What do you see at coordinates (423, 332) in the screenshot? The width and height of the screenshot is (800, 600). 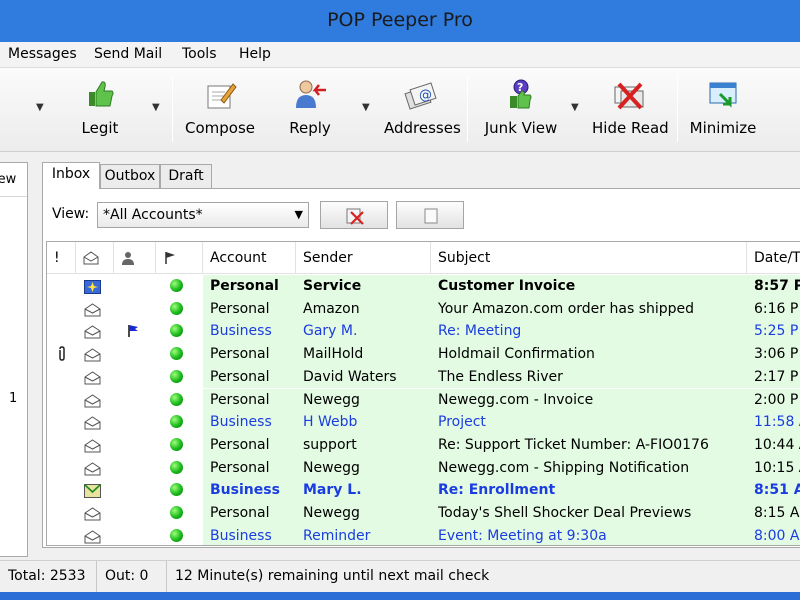 I see `table-row: Business Gary M. Re: Meeting 5:25 P` at bounding box center [423, 332].